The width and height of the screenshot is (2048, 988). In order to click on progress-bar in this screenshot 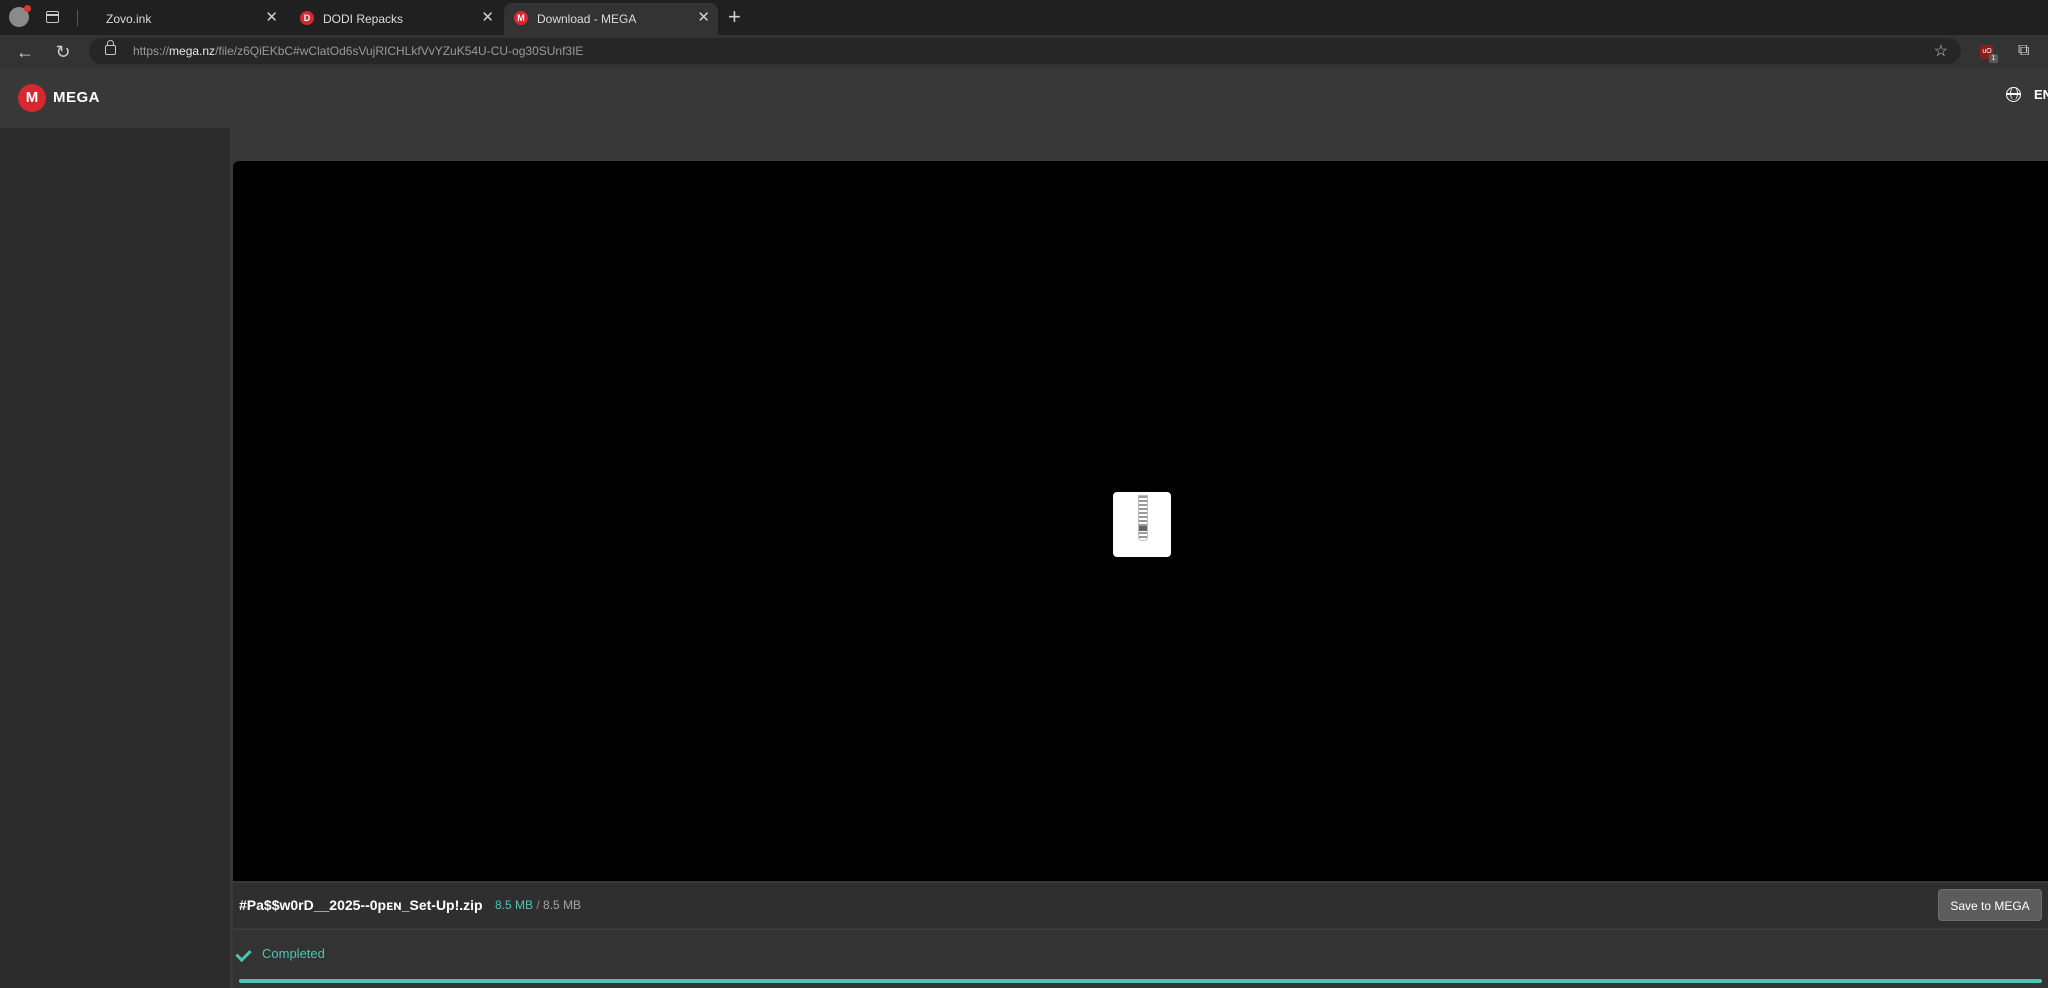, I will do `click(1140, 981)`.